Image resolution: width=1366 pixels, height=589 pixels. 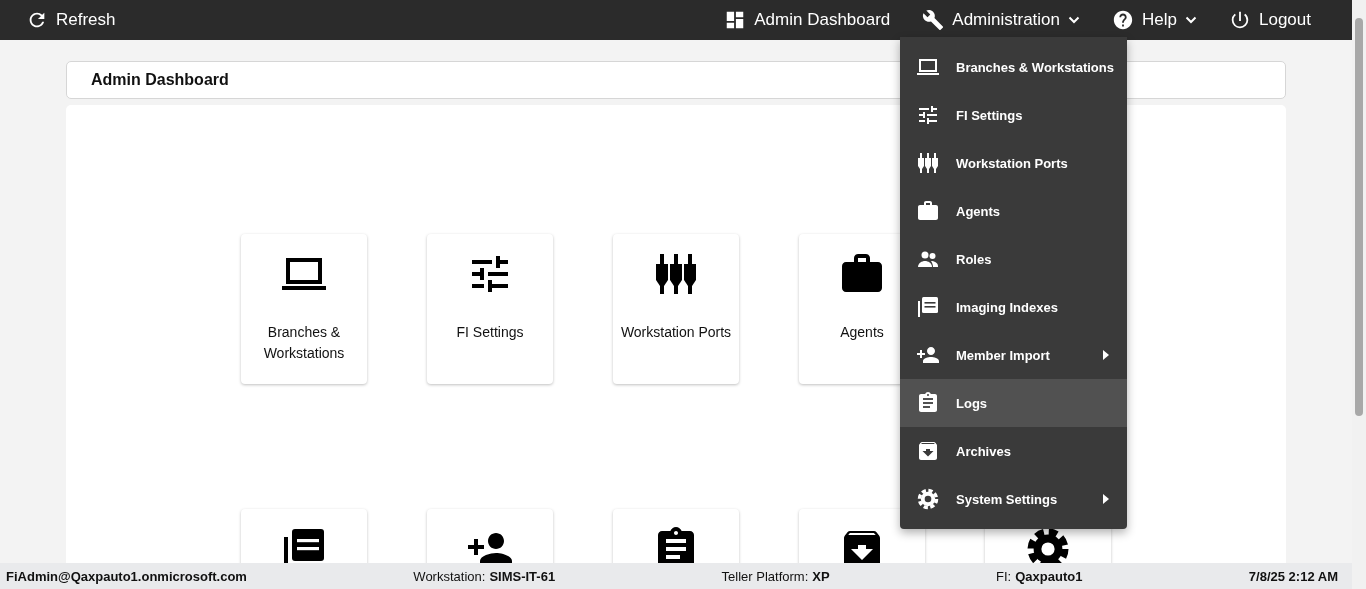 I want to click on refresh-button: Refresh, so click(x=71, y=20).